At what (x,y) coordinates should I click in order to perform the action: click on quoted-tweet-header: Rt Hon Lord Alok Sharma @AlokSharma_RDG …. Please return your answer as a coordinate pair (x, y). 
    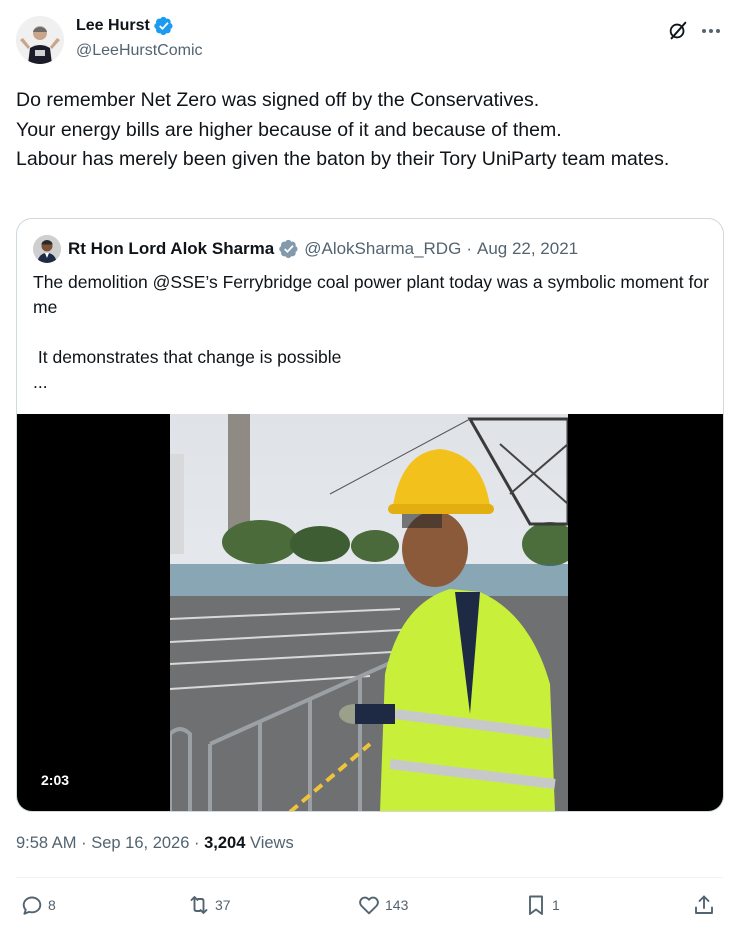
    Looking at the image, I should click on (305, 249).